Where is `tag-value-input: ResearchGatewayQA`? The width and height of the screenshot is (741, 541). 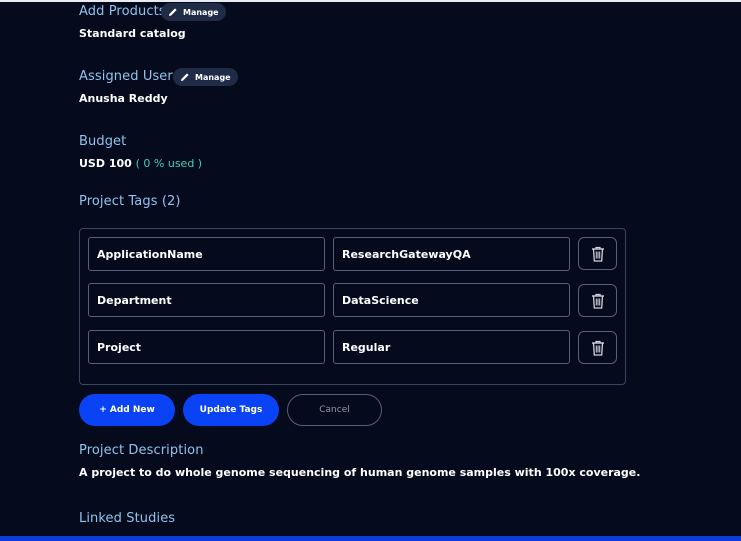
tag-value-input: ResearchGatewayQA is located at coordinates (451, 254).